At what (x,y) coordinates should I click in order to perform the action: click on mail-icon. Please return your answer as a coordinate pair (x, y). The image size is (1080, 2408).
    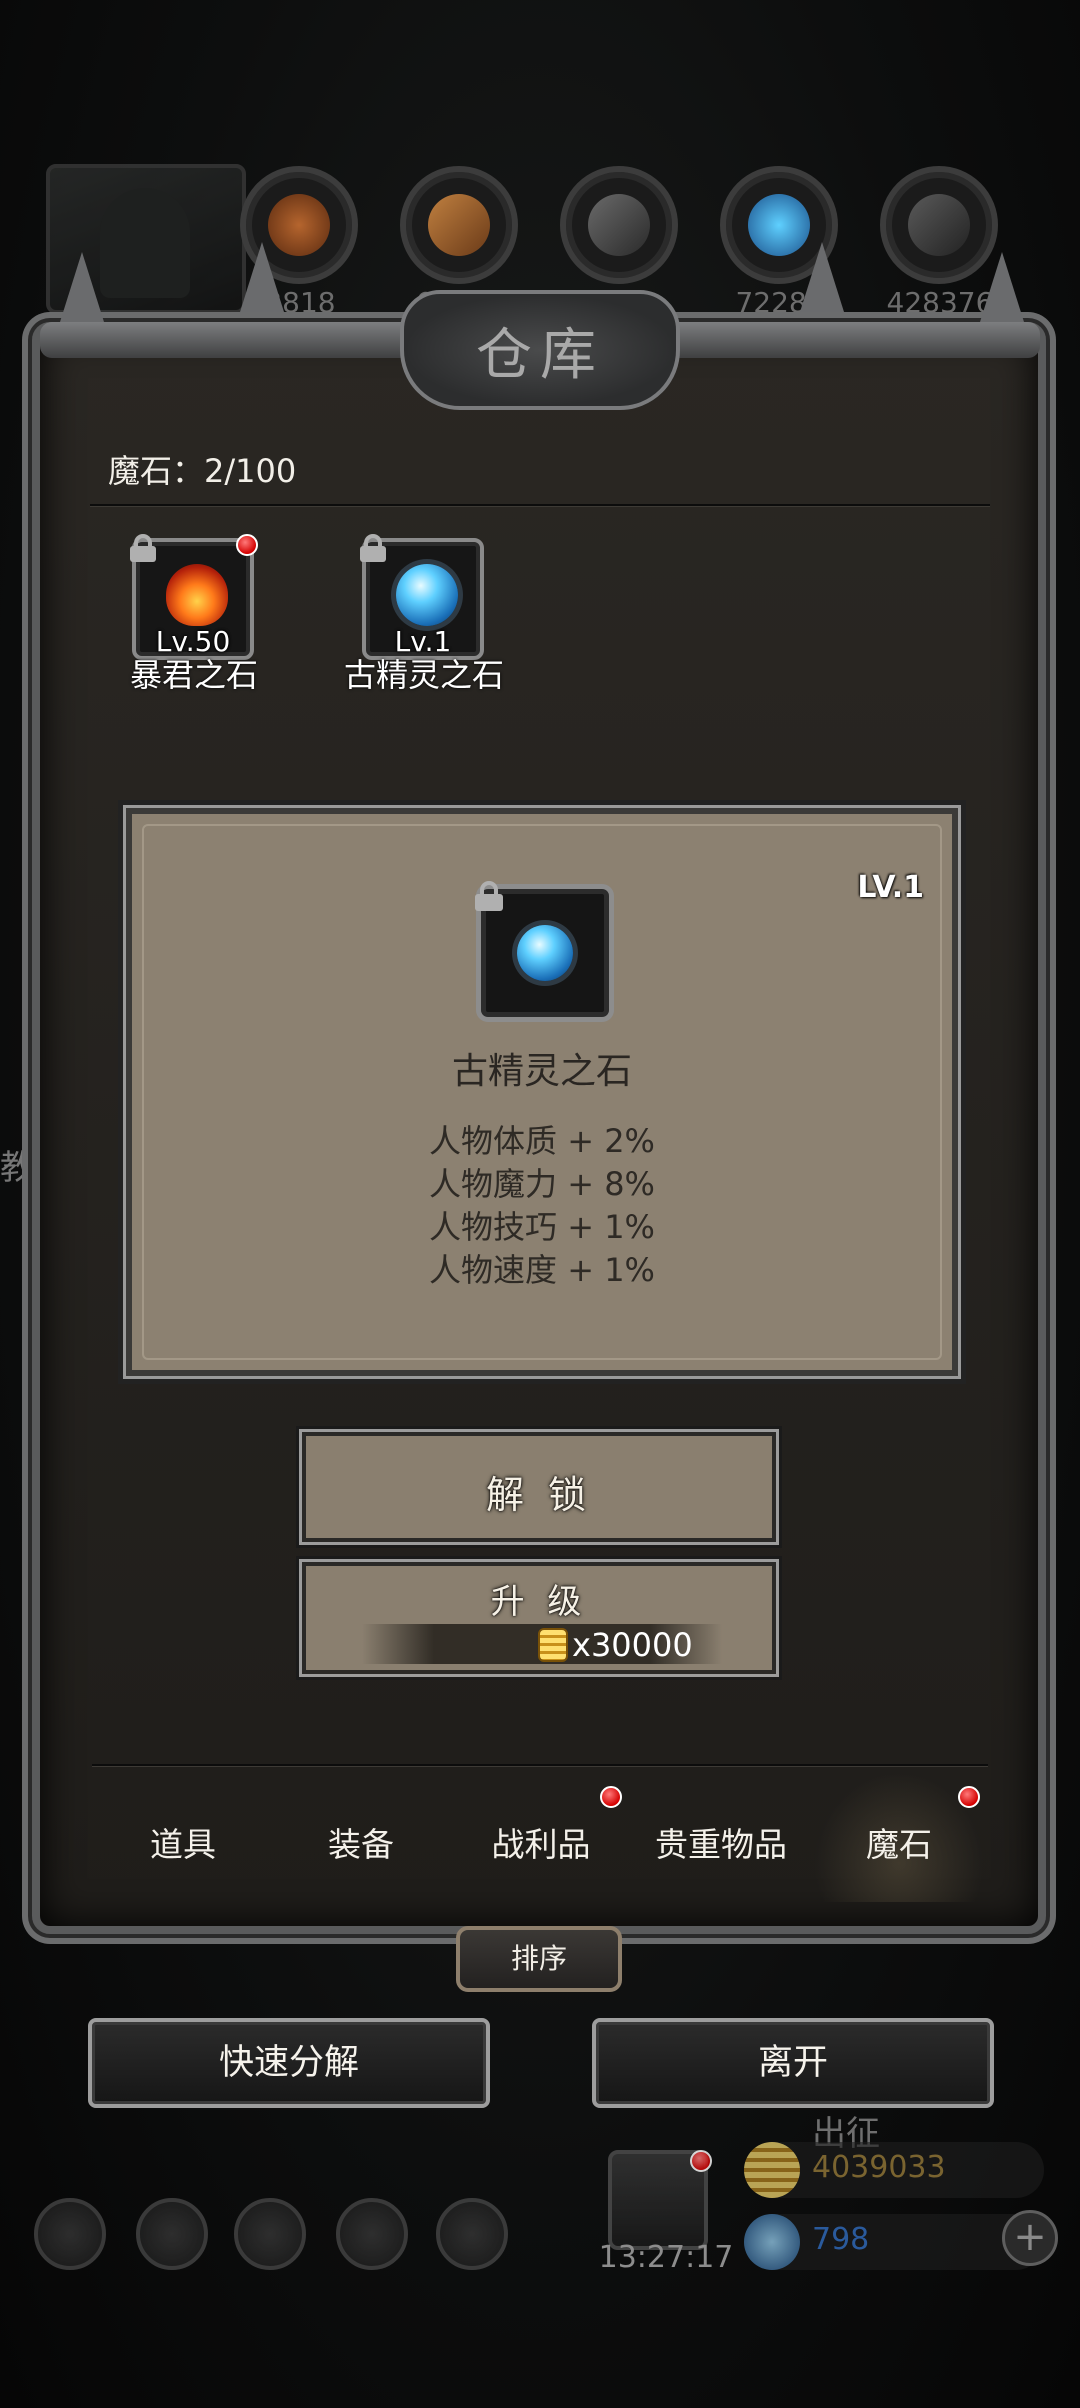
    Looking at the image, I should click on (372, 2234).